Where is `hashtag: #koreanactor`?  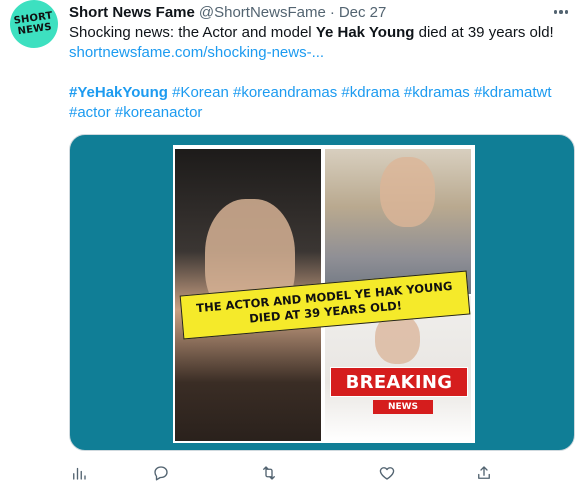
hashtag: #koreanactor is located at coordinates (159, 112).